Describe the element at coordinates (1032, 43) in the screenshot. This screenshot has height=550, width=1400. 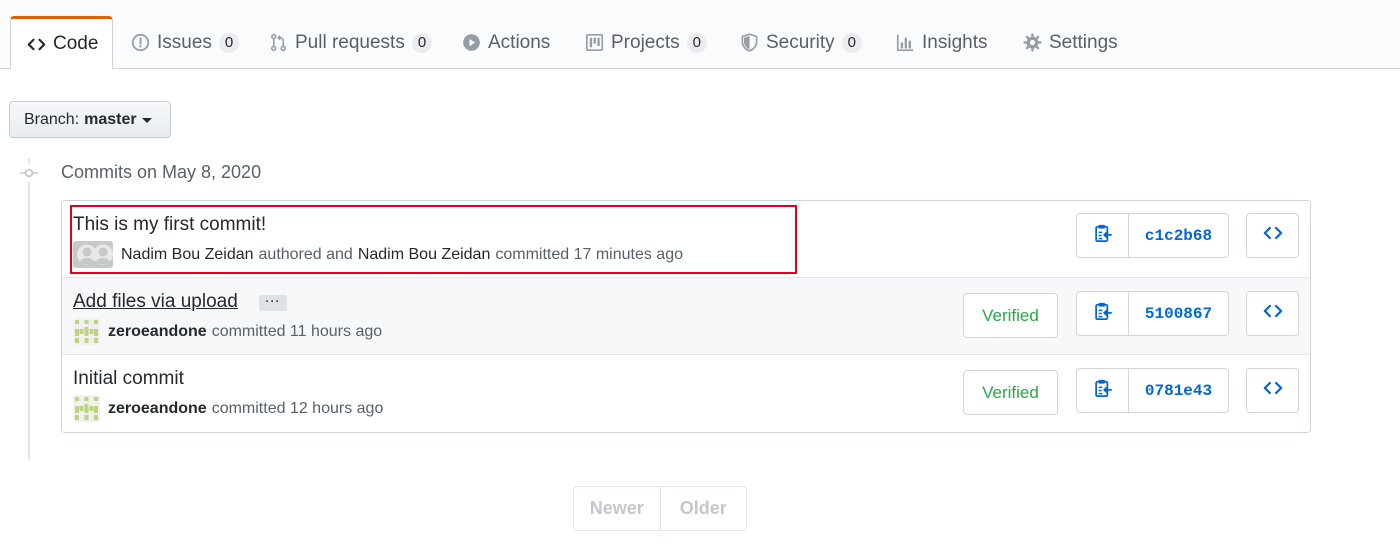
I see `gear-icon` at that location.